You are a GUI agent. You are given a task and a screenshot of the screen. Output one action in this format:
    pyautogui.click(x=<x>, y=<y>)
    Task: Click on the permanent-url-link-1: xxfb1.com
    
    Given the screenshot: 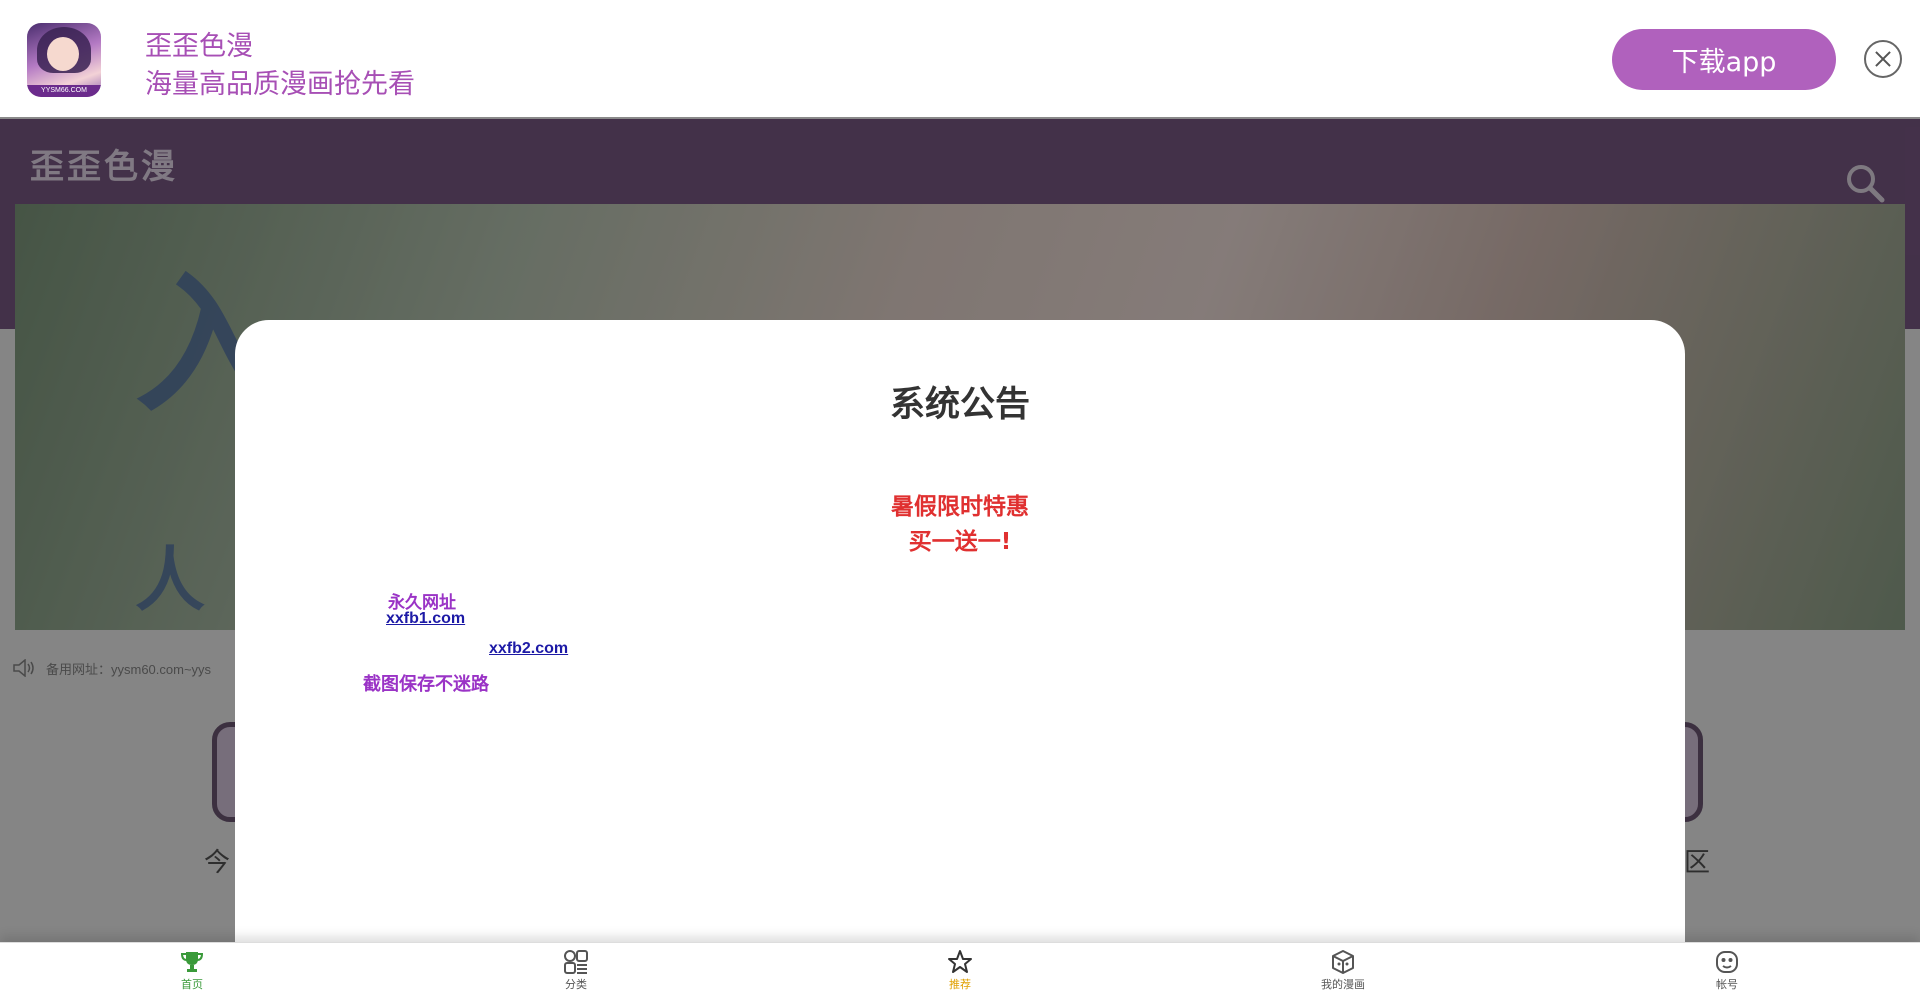 What is the action you would take?
    pyautogui.click(x=425, y=619)
    